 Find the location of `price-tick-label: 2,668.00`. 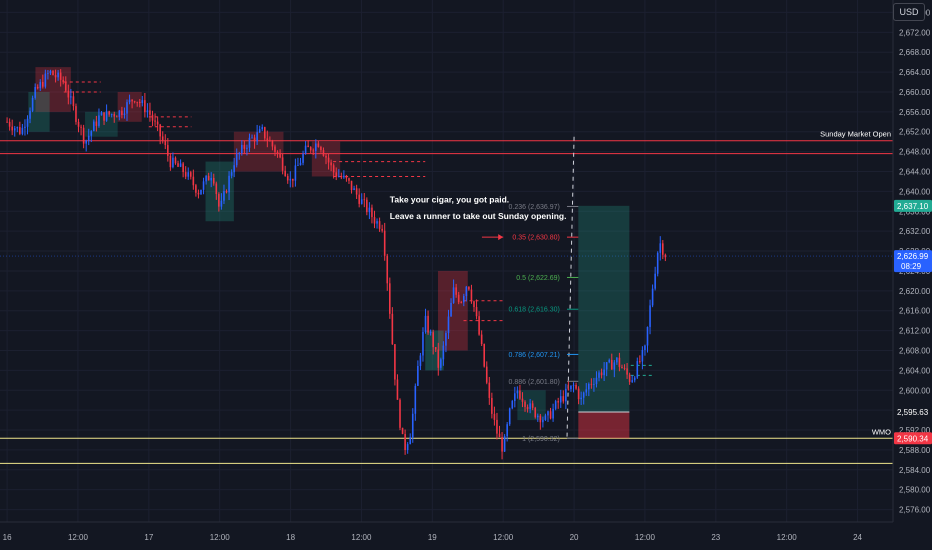

price-tick-label: 2,668.00 is located at coordinates (915, 52).